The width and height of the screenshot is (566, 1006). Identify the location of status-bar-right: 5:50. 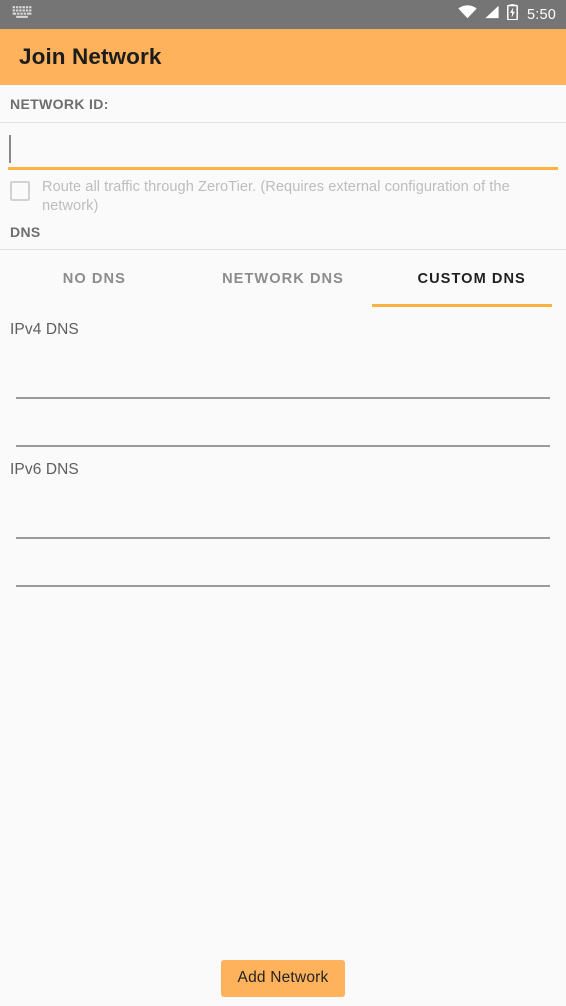
(507, 14).